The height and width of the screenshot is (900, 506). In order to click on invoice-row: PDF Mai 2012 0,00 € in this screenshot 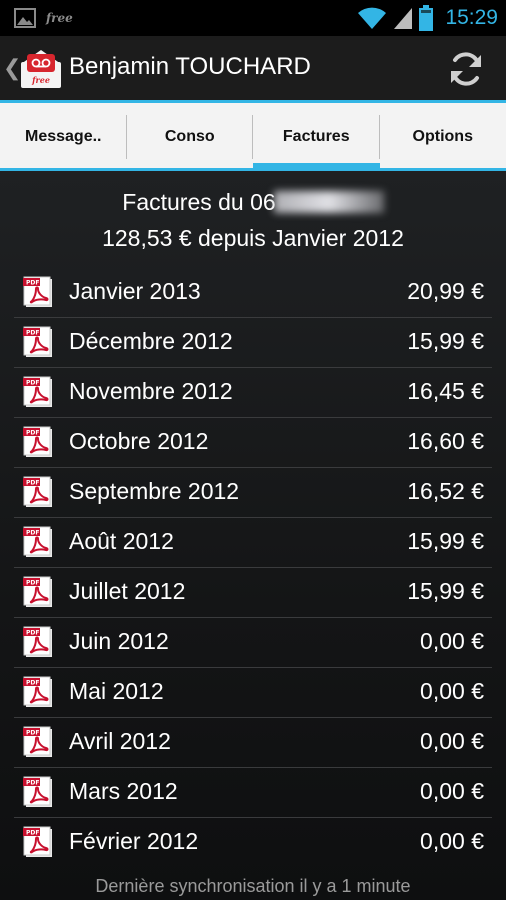, I will do `click(253, 693)`.